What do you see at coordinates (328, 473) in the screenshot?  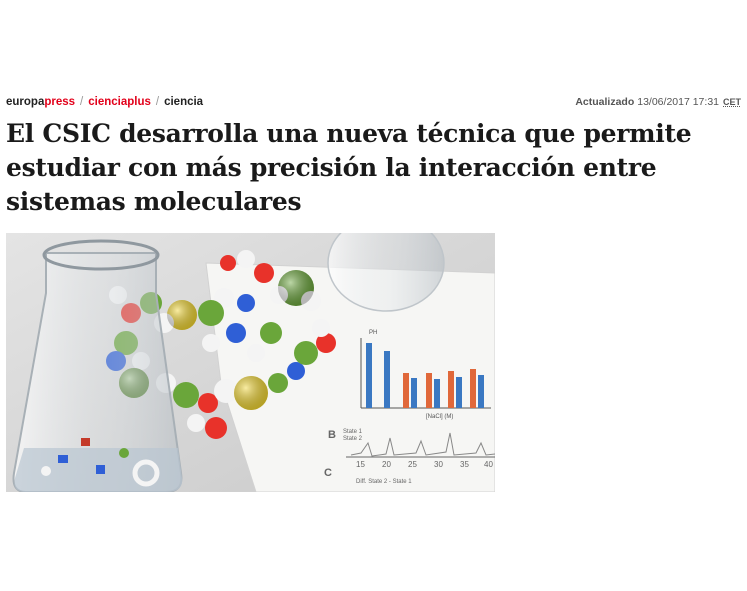 I see `chart-panel-c: C` at bounding box center [328, 473].